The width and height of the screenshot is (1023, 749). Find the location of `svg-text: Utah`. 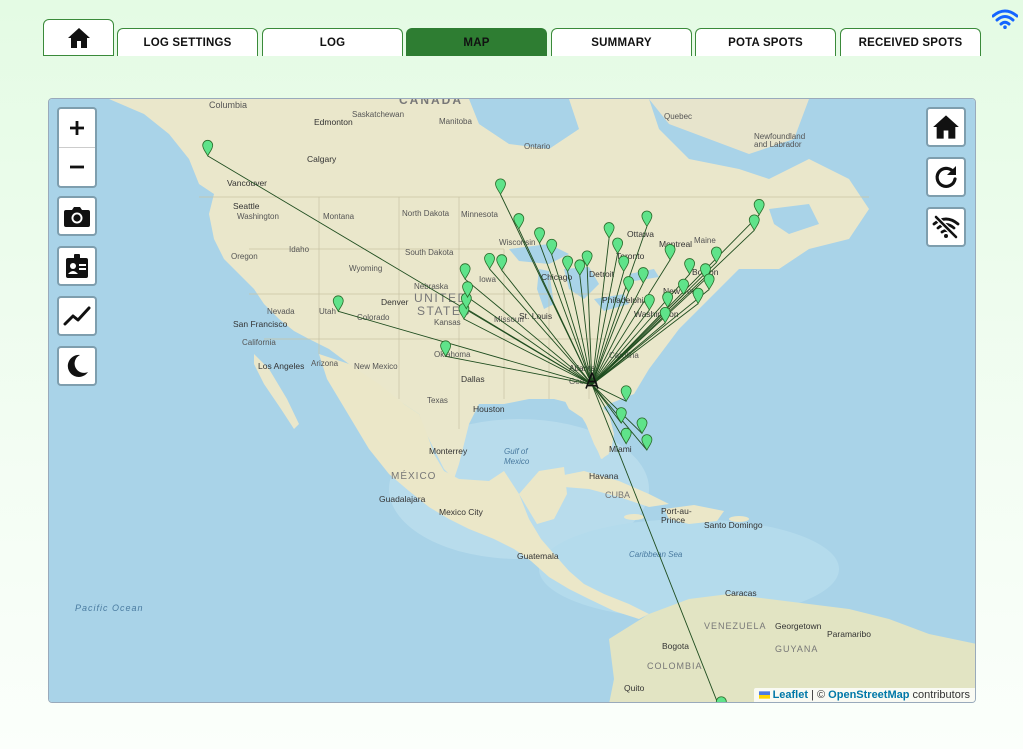

svg-text: Utah is located at coordinates (327, 311).